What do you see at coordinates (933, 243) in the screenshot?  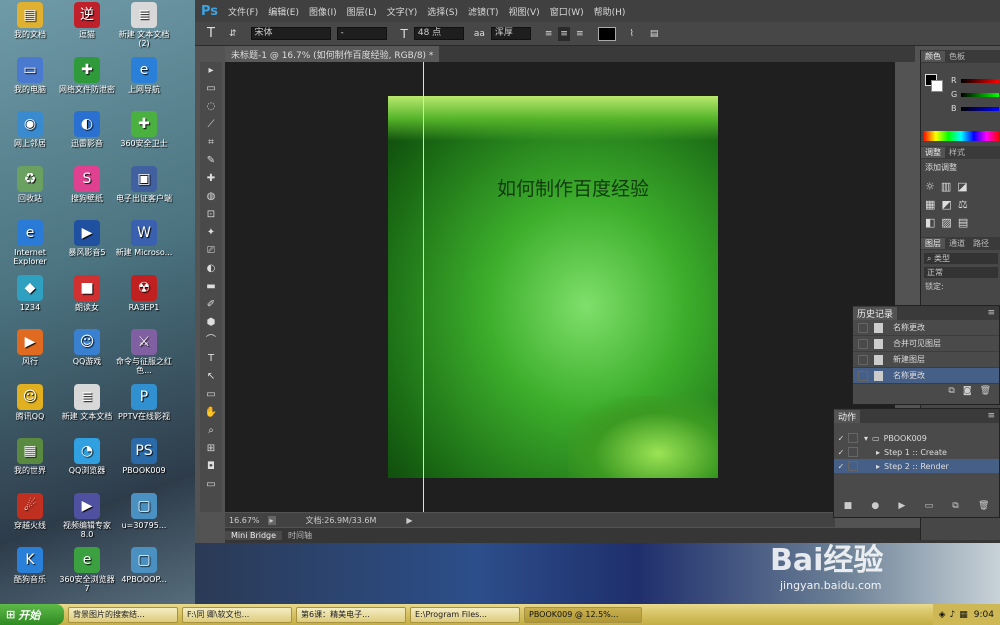 I see `panel-tab: 图层` at bounding box center [933, 243].